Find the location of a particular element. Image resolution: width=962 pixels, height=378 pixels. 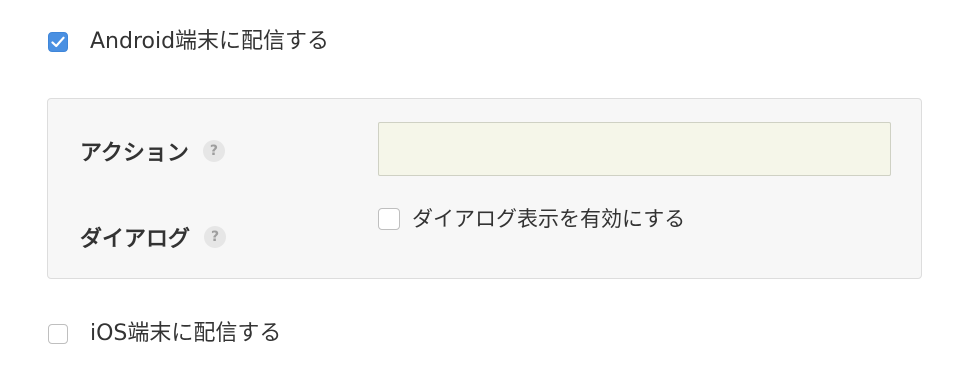

android-deliver-option: Android端末に配信する is located at coordinates (188, 42).